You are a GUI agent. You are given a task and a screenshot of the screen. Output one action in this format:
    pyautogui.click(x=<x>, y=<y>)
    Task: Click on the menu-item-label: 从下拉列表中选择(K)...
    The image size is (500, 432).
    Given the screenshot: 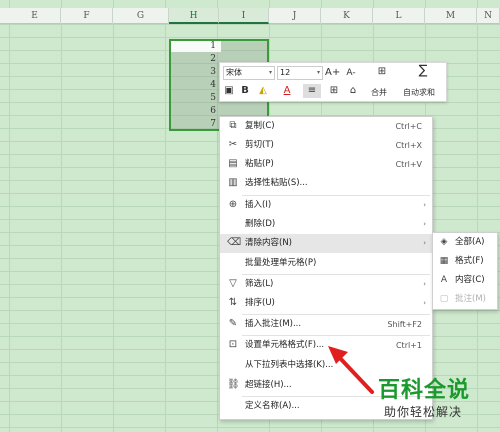 What is the action you would take?
    pyautogui.click(x=289, y=365)
    